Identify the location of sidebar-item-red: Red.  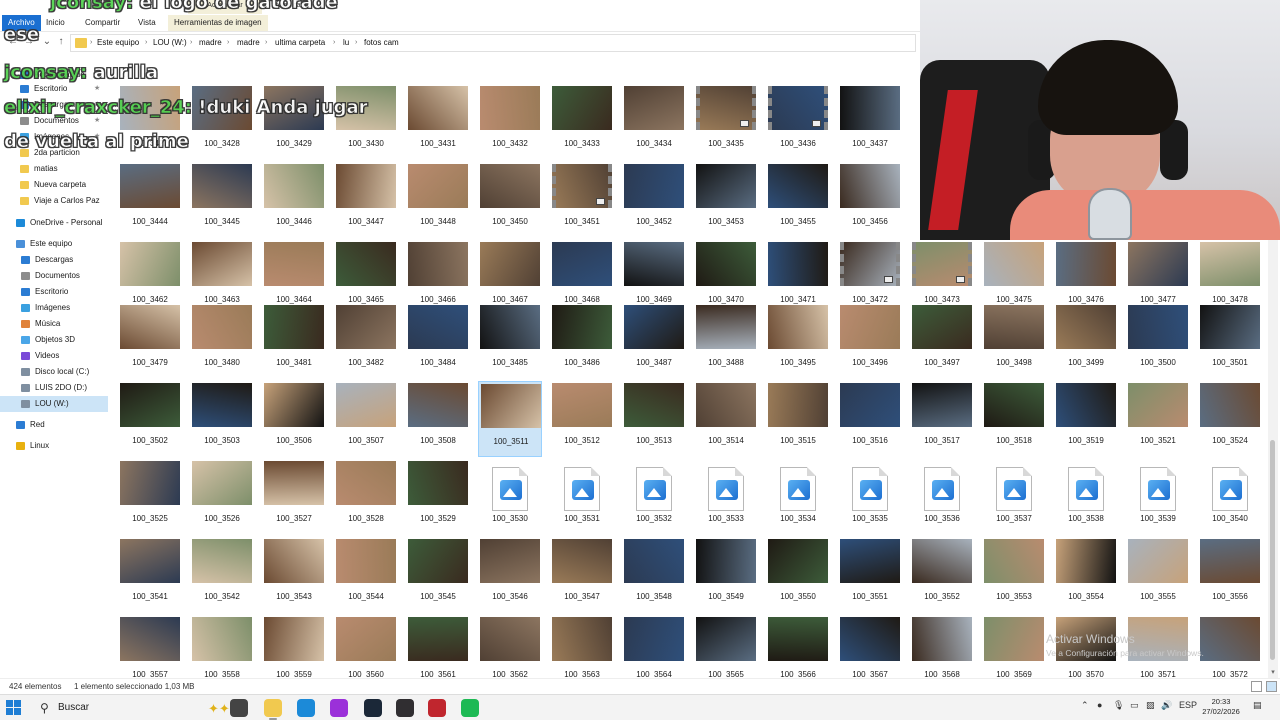
(54, 425).